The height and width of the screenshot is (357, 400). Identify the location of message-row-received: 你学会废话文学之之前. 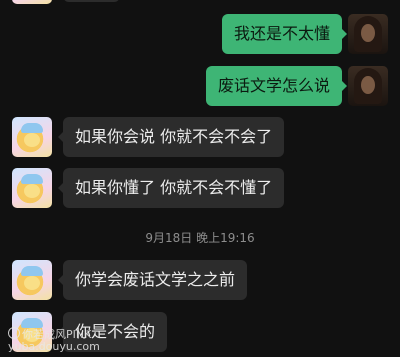
(200, 282).